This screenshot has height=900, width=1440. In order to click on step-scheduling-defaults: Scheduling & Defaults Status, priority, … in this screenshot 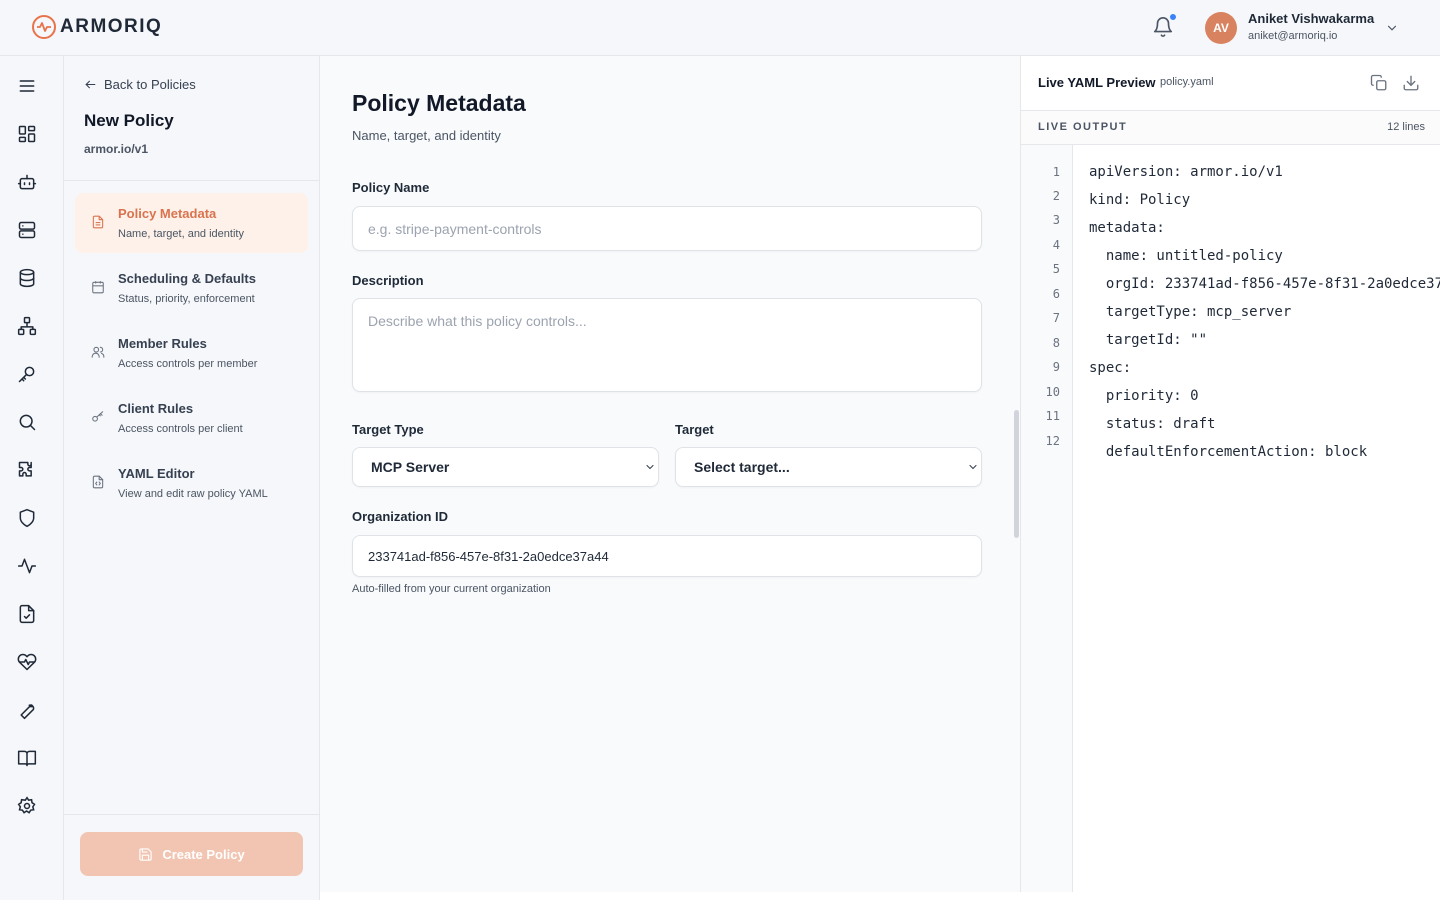, I will do `click(191, 288)`.